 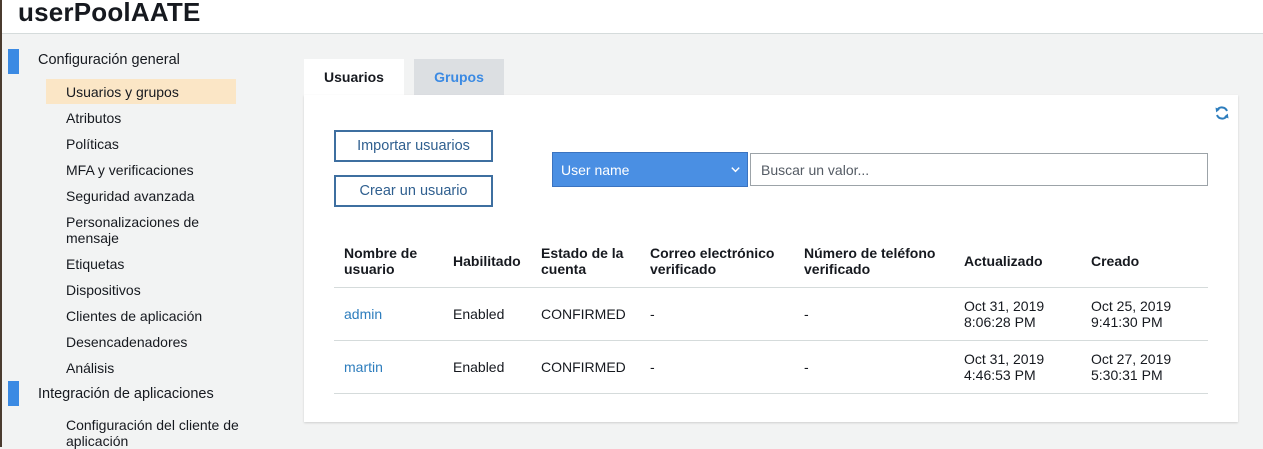 What do you see at coordinates (771, 287) in the screenshot?
I see `table-divider` at bounding box center [771, 287].